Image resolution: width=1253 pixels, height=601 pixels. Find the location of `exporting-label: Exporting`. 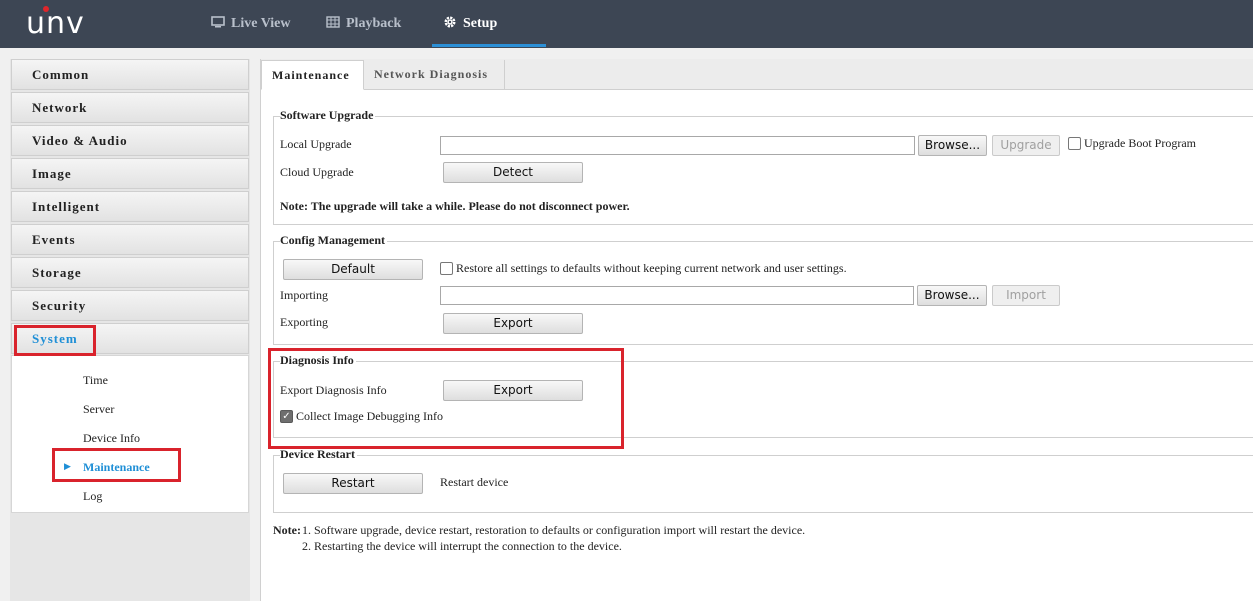

exporting-label: Exporting is located at coordinates (304, 322).